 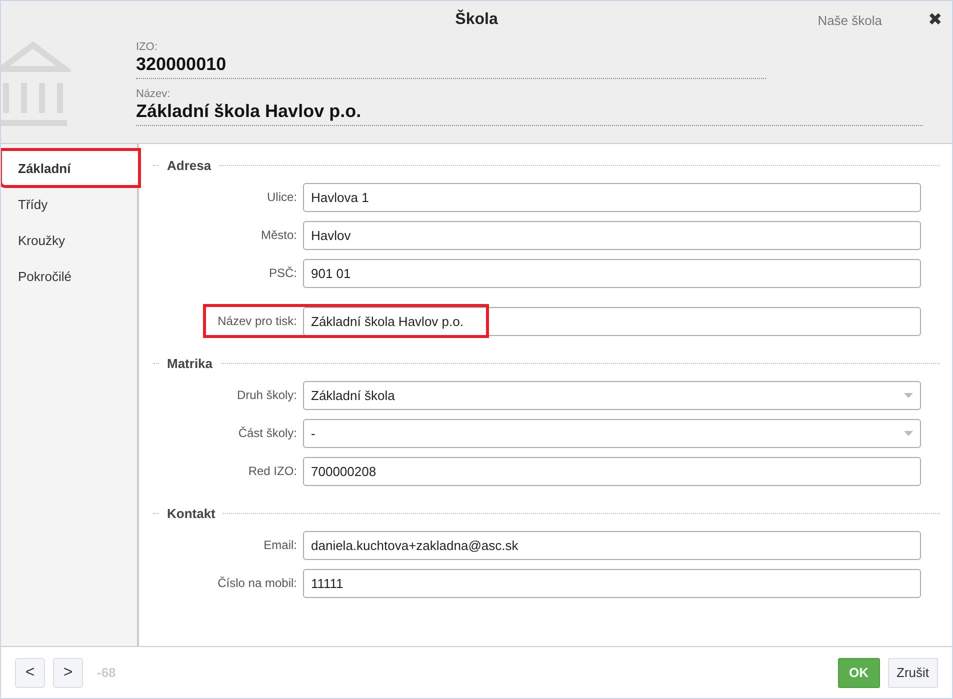 What do you see at coordinates (612, 471) in the screenshot?
I see `input-field: 700000208` at bounding box center [612, 471].